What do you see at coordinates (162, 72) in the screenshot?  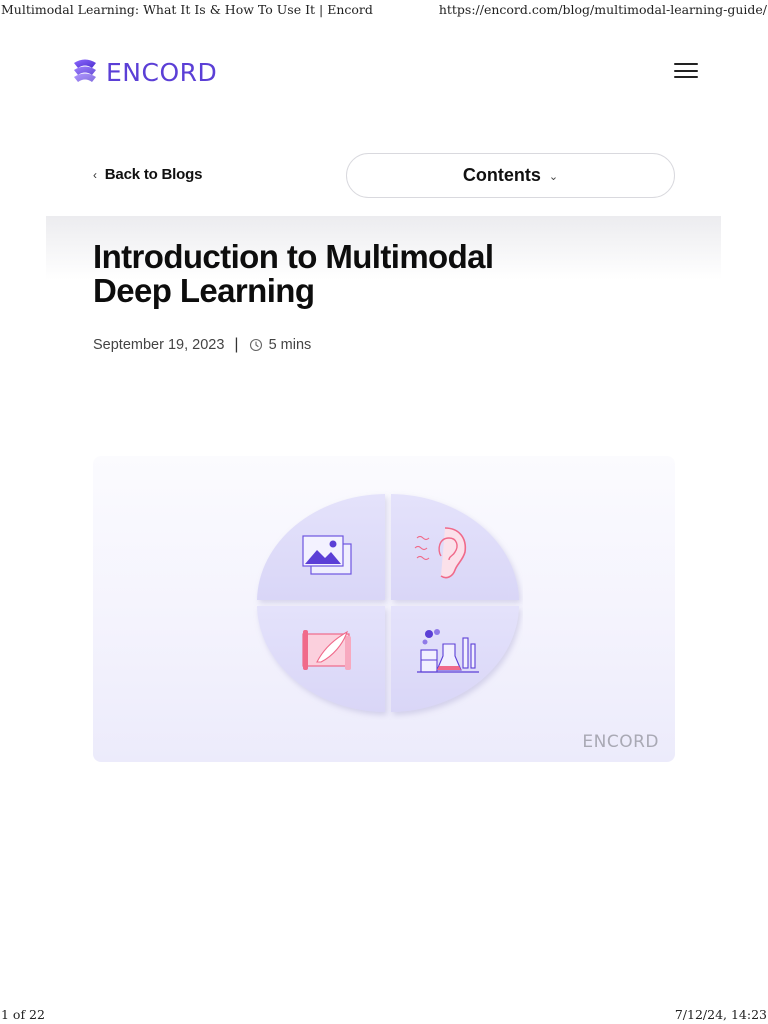 I see `encord-logo-text: ENCORD` at bounding box center [162, 72].